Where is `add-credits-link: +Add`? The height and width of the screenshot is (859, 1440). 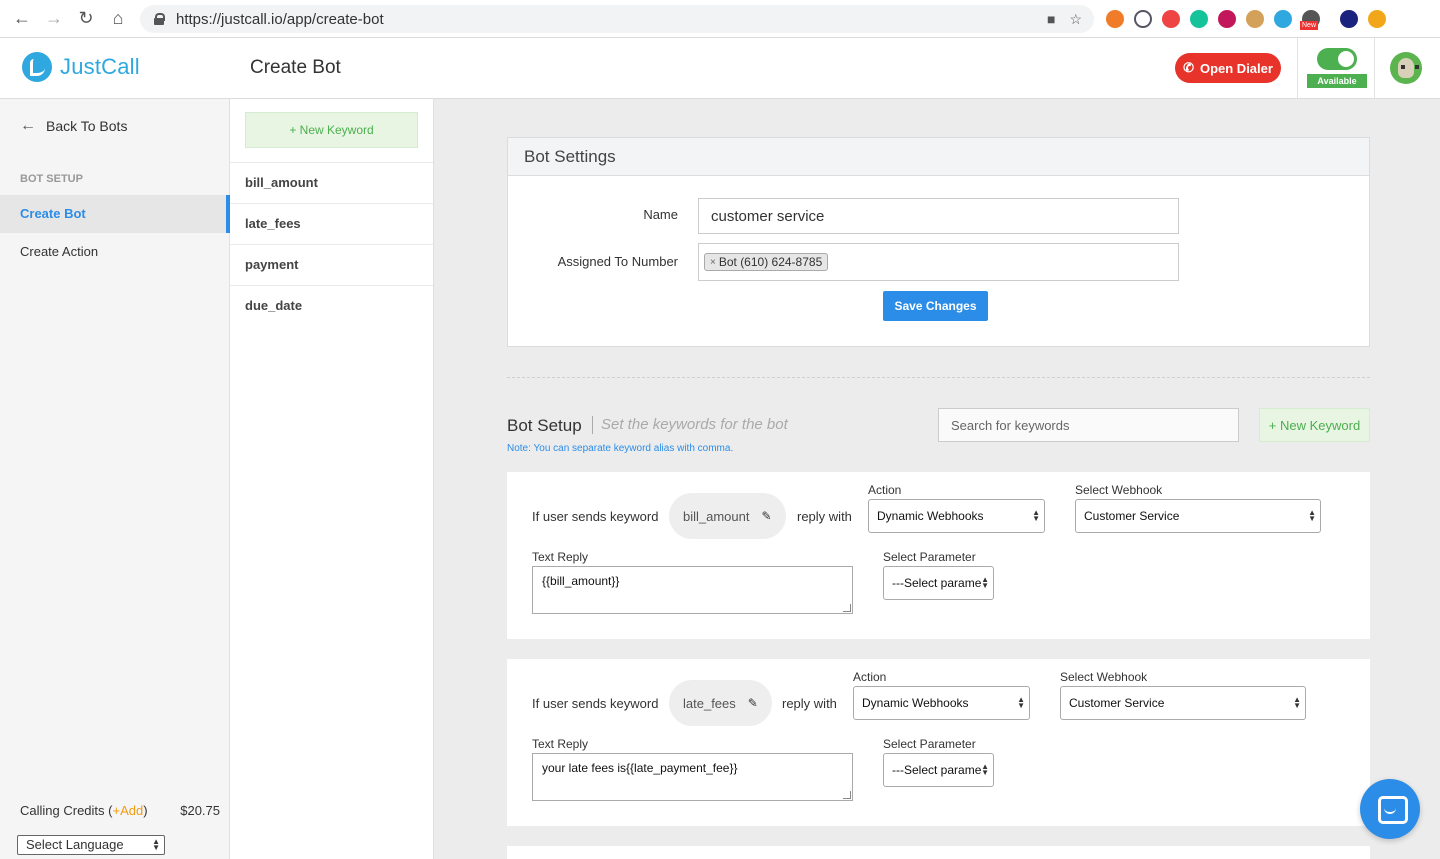
add-credits-link: +Add is located at coordinates (127, 810).